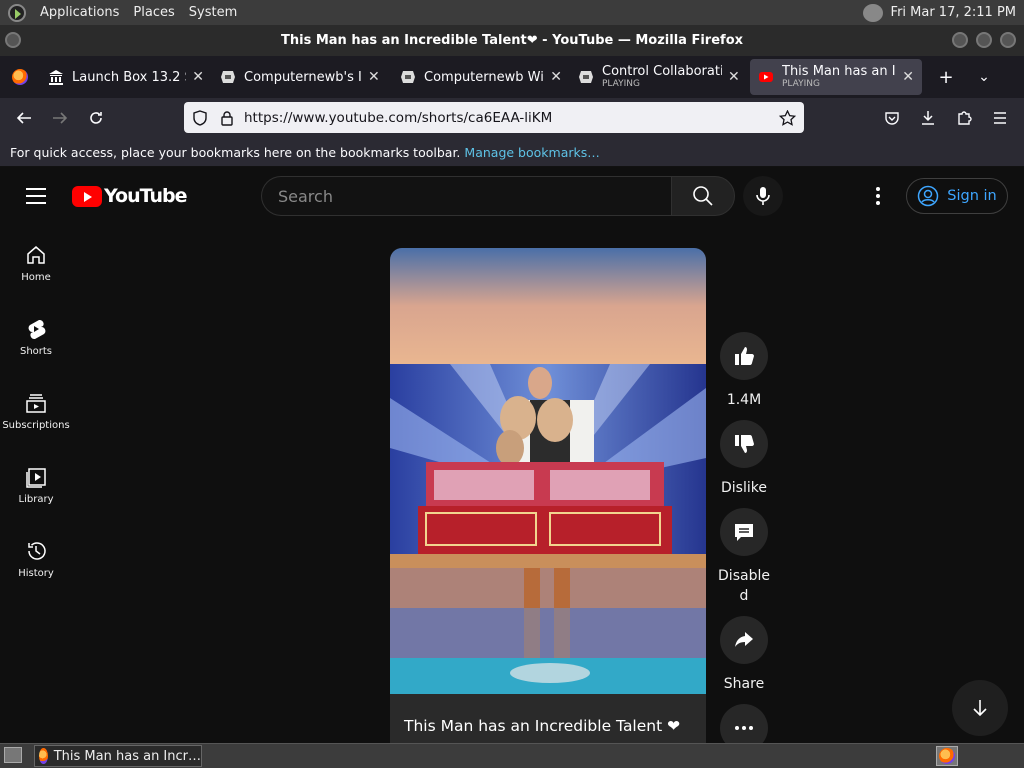  Describe the element at coordinates (744, 557) in the screenshot. I see `comments-button: Disable d` at that location.